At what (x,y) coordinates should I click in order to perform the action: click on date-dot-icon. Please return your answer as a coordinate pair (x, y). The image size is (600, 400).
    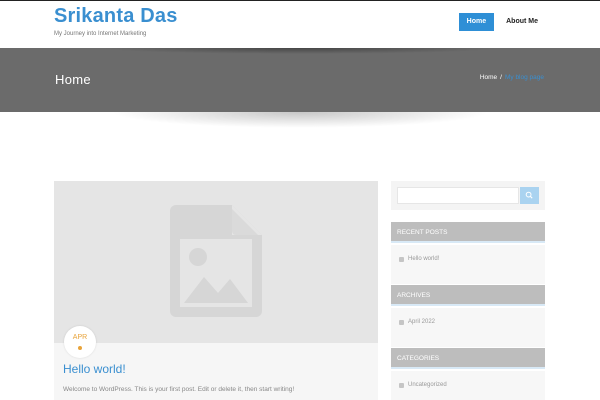
    Looking at the image, I should click on (80, 348).